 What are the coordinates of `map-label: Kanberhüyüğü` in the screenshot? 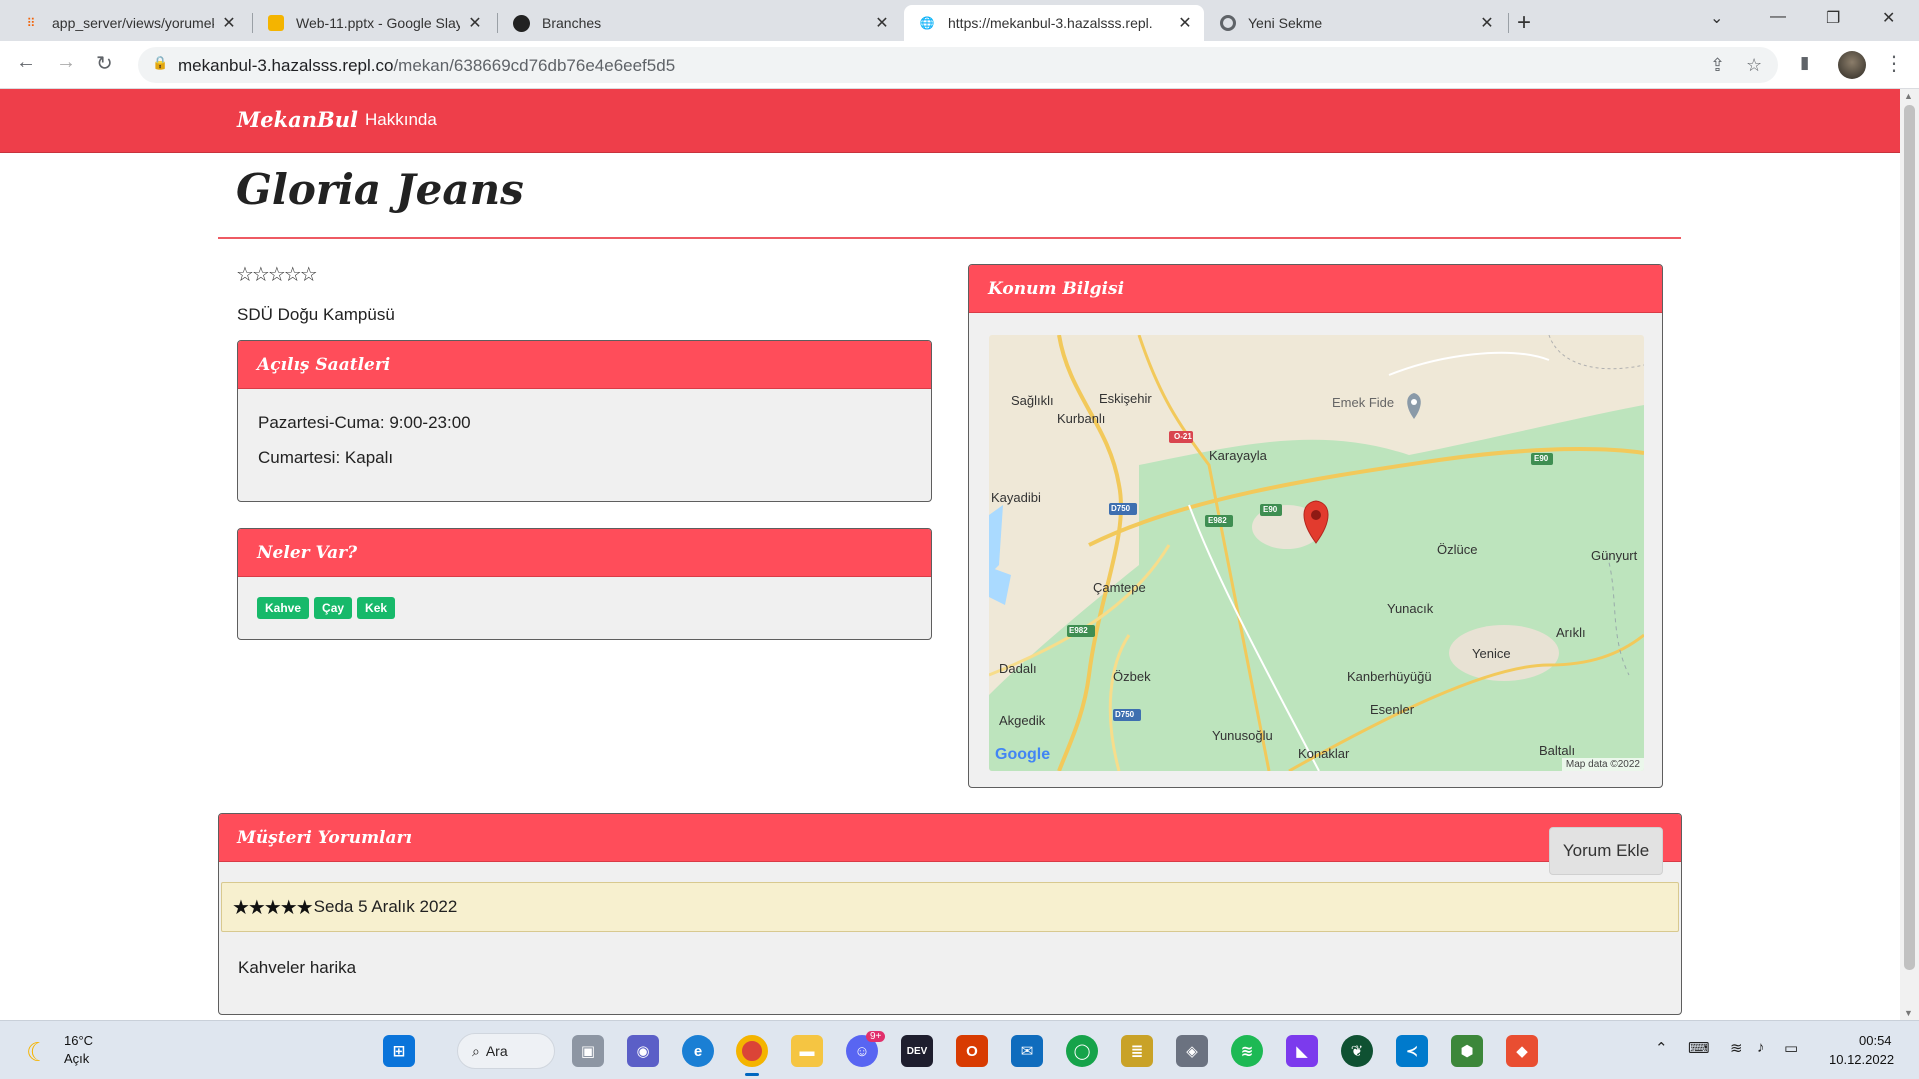 It's located at (1389, 676).